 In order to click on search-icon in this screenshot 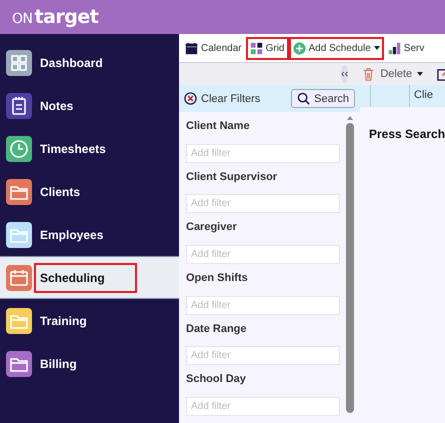, I will do `click(303, 98)`.